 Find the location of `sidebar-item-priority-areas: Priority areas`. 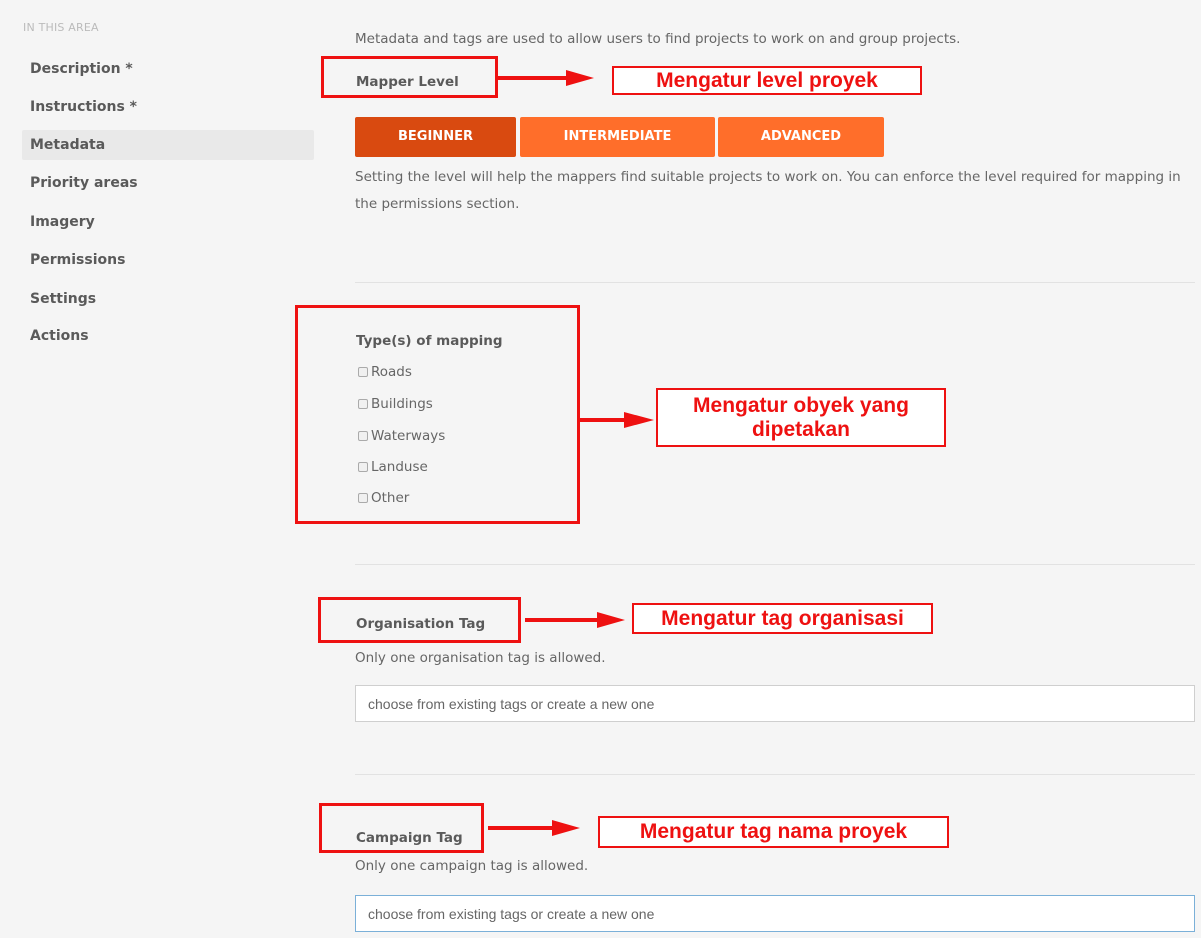

sidebar-item-priority-areas: Priority areas is located at coordinates (168, 183).